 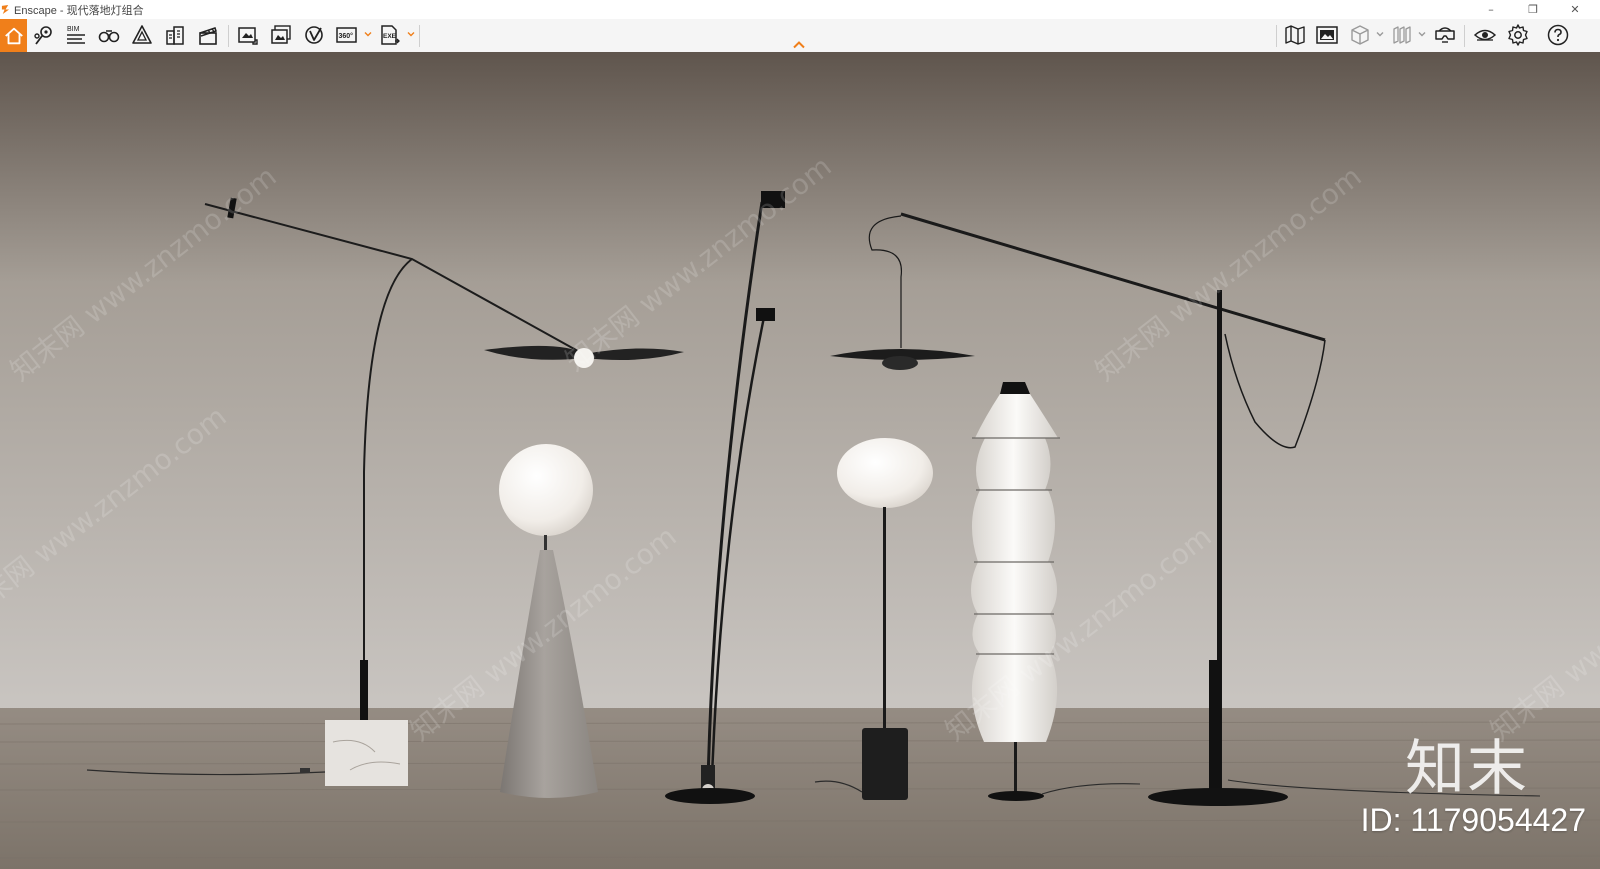 I want to click on help-button, so click(x=1558, y=35).